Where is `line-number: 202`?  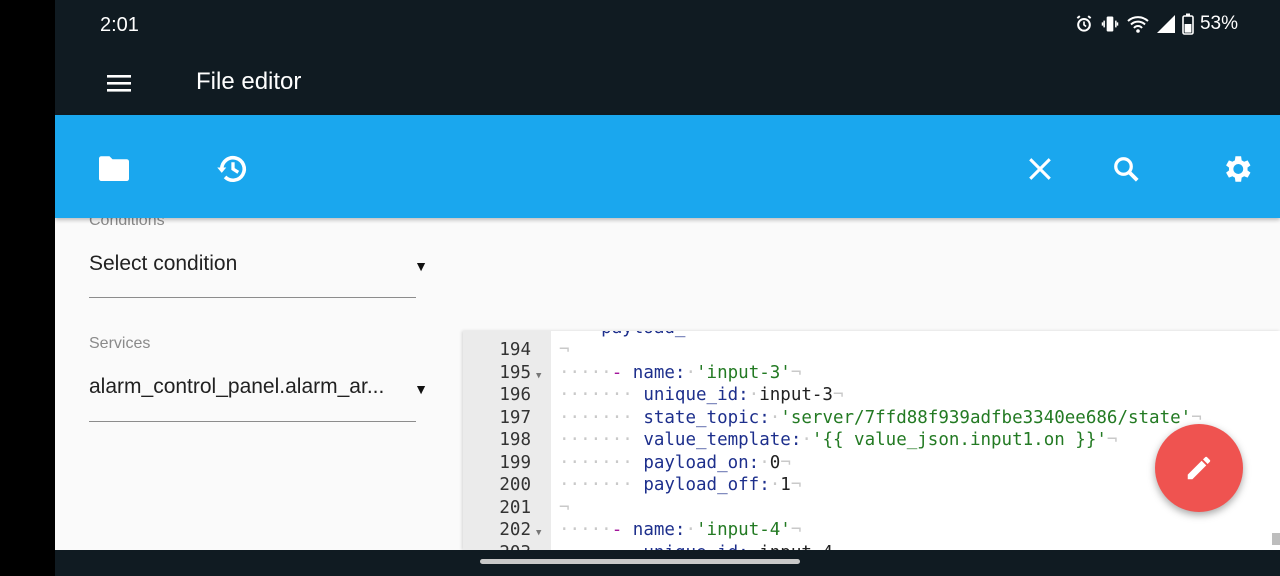 line-number: 202 is located at coordinates (515, 530).